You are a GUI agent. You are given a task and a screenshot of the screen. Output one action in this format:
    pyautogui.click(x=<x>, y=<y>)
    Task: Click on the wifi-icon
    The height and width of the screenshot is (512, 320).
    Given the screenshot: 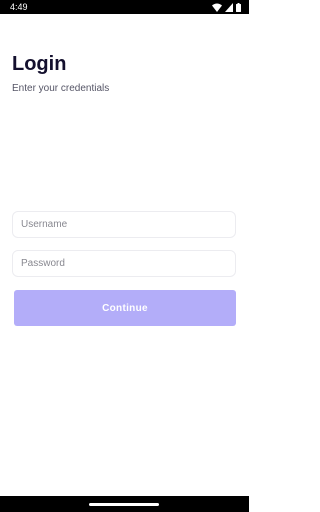 What is the action you would take?
    pyautogui.click(x=217, y=7)
    